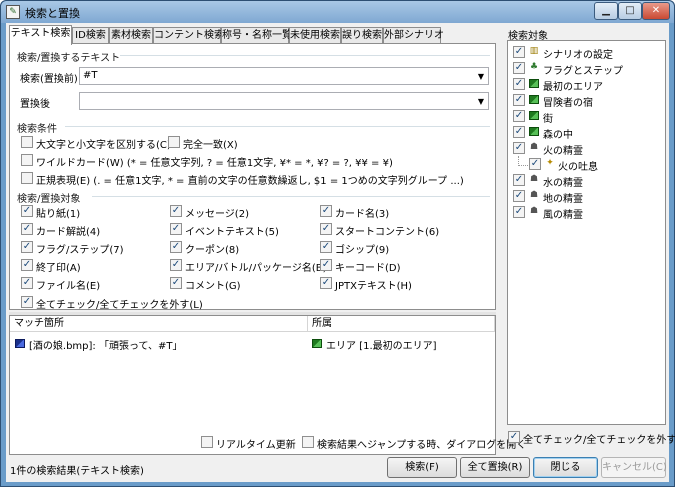 The image size is (675, 487). I want to click on minimize-button: ▁, so click(606, 11).